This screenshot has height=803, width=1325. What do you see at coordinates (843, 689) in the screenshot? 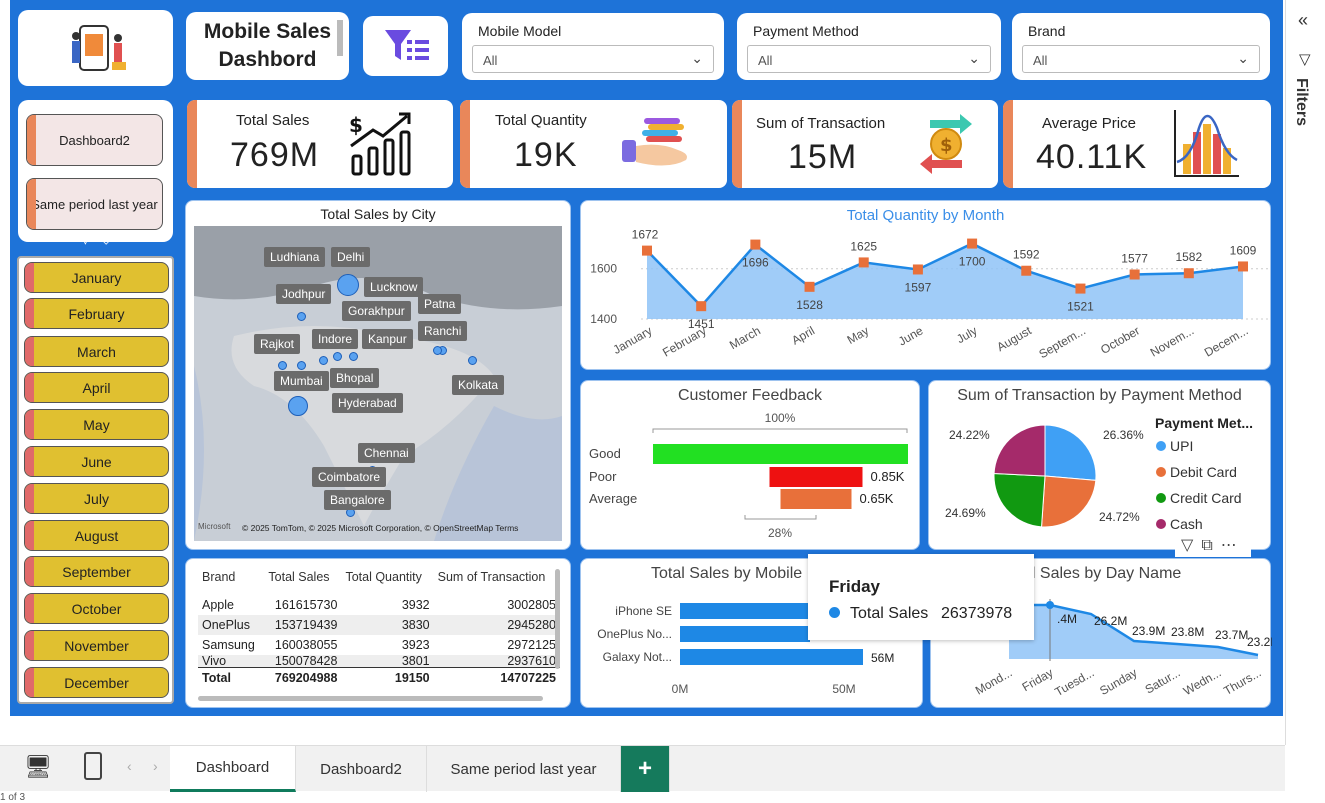
I see `x-tick-label: 50M` at bounding box center [843, 689].